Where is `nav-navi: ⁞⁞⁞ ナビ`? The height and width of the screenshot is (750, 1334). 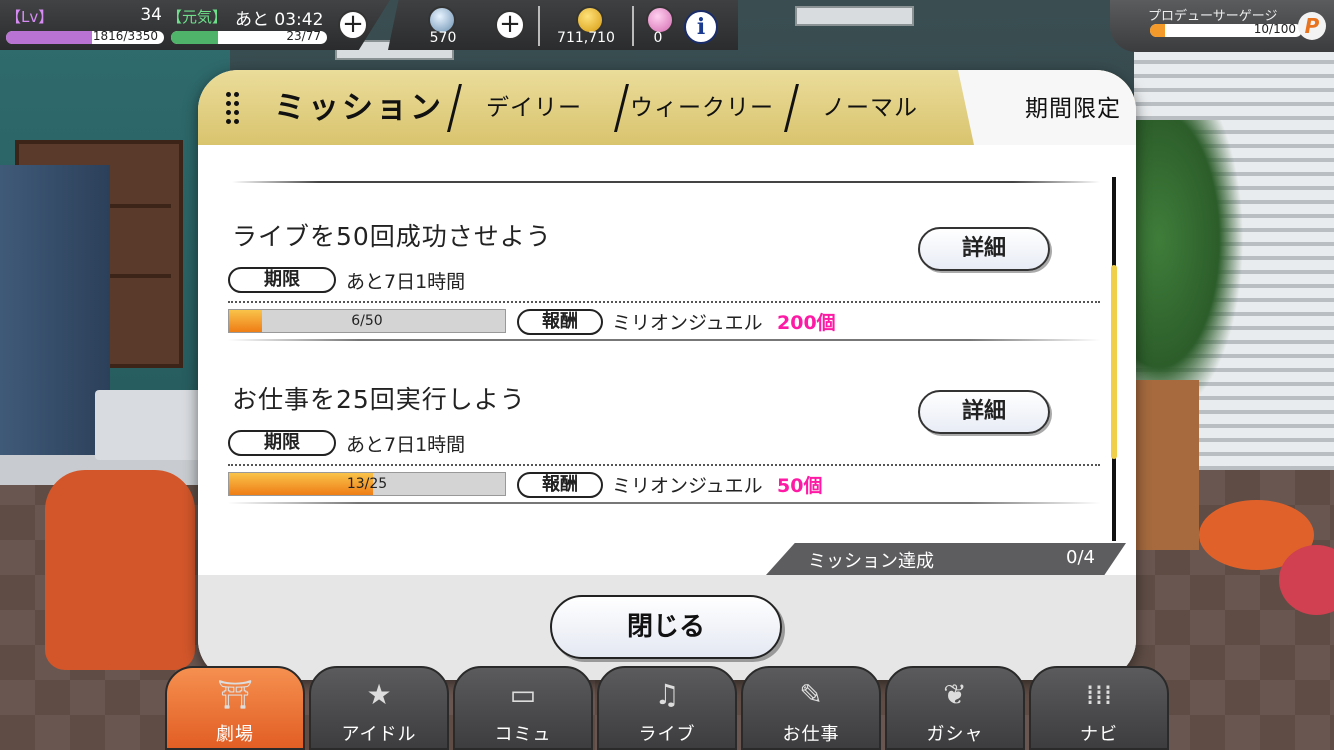
nav-navi: ⁞⁞⁞ ナビ is located at coordinates (1099, 708).